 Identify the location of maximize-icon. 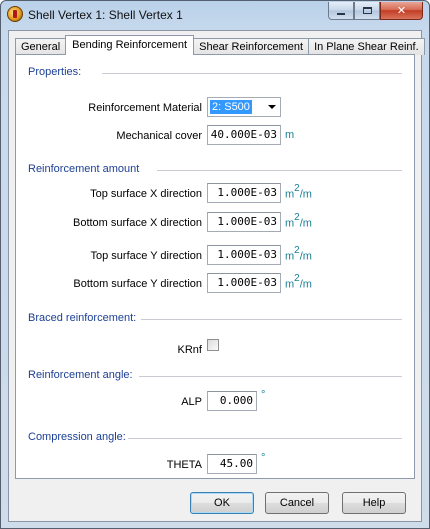
(367, 10).